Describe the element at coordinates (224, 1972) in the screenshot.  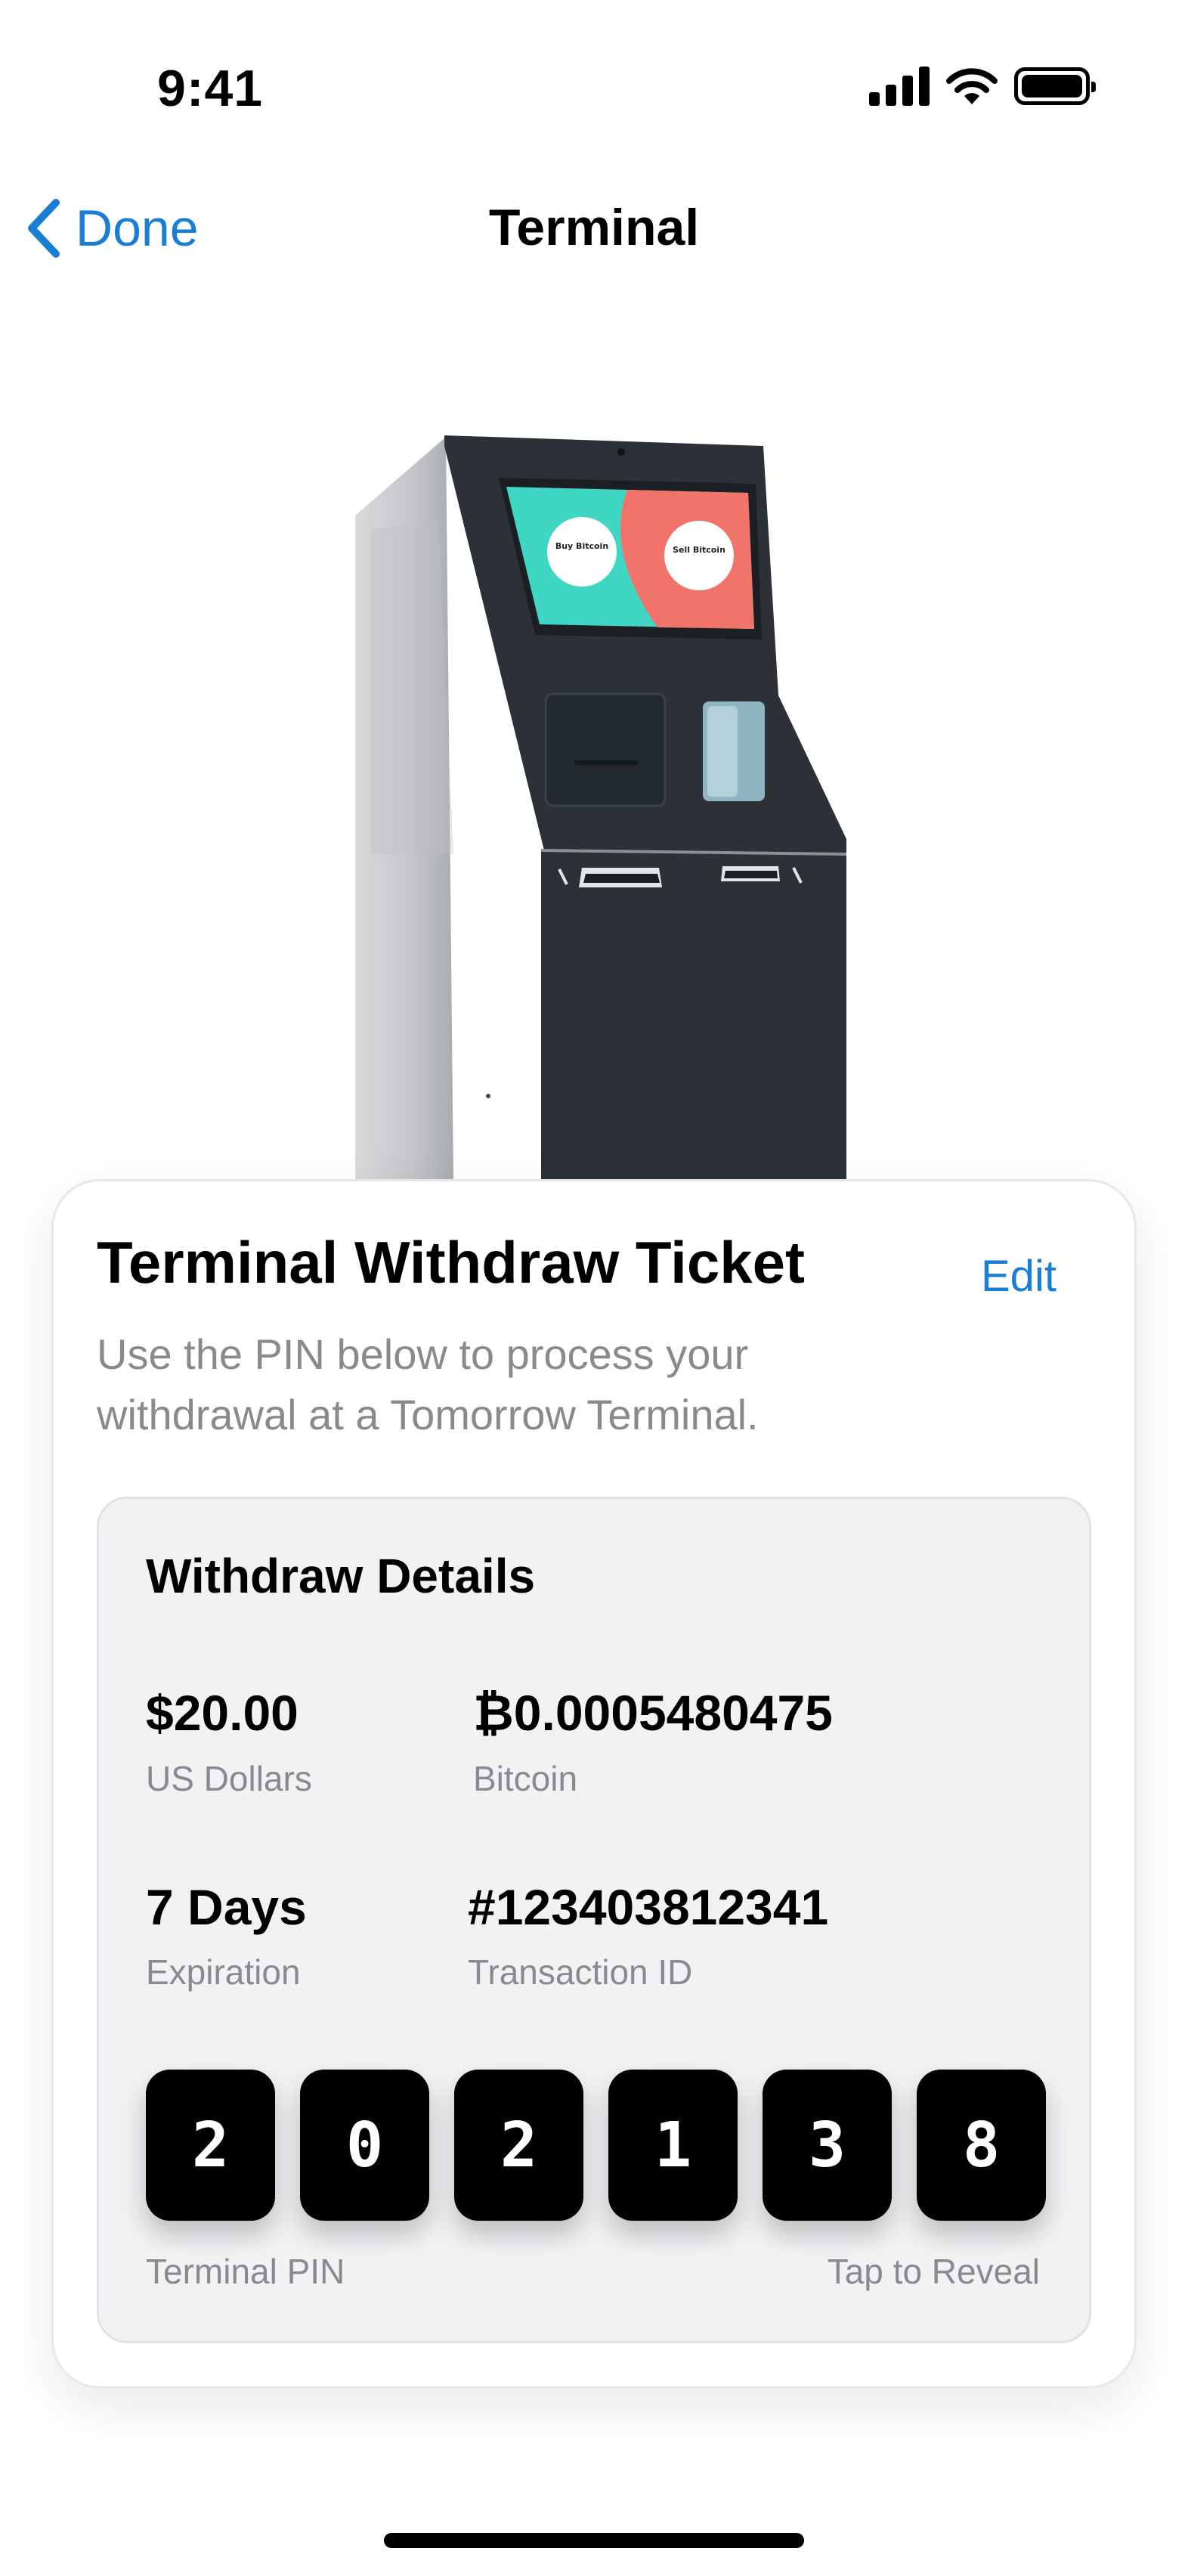
I see `expiration-label: Expiration` at that location.